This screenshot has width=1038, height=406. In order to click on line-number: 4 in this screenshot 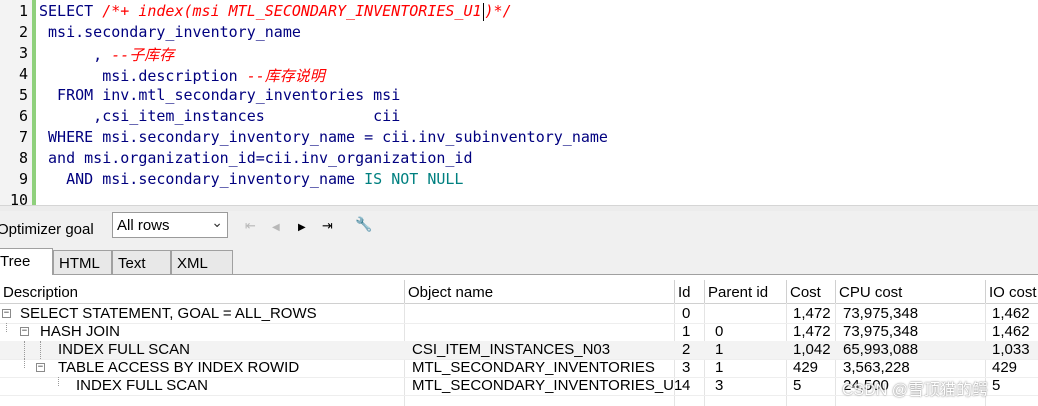, I will do `click(23, 74)`.